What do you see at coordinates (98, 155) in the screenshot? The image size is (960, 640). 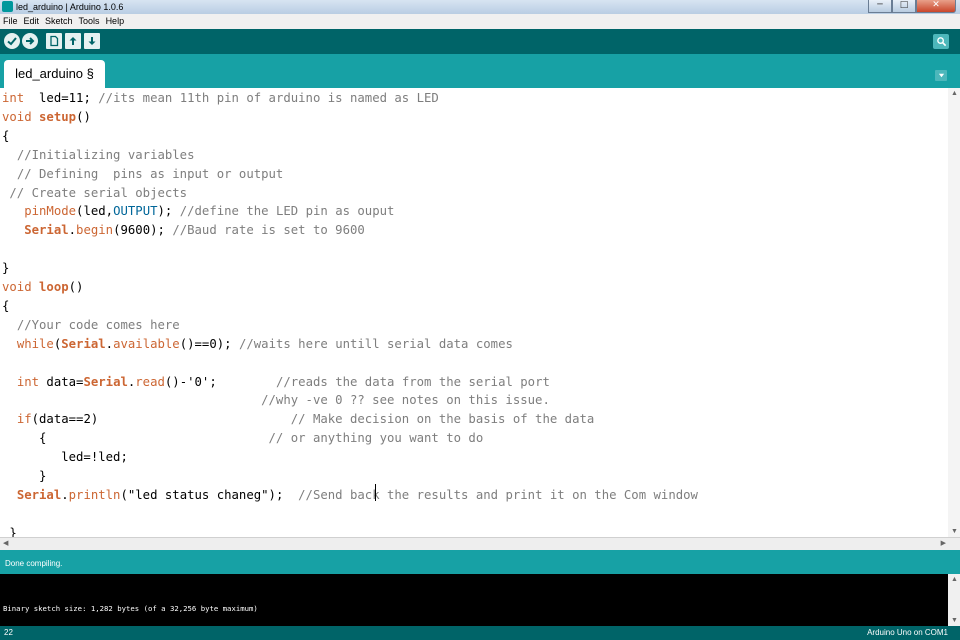 I see `code-line: //Initializing variables` at bounding box center [98, 155].